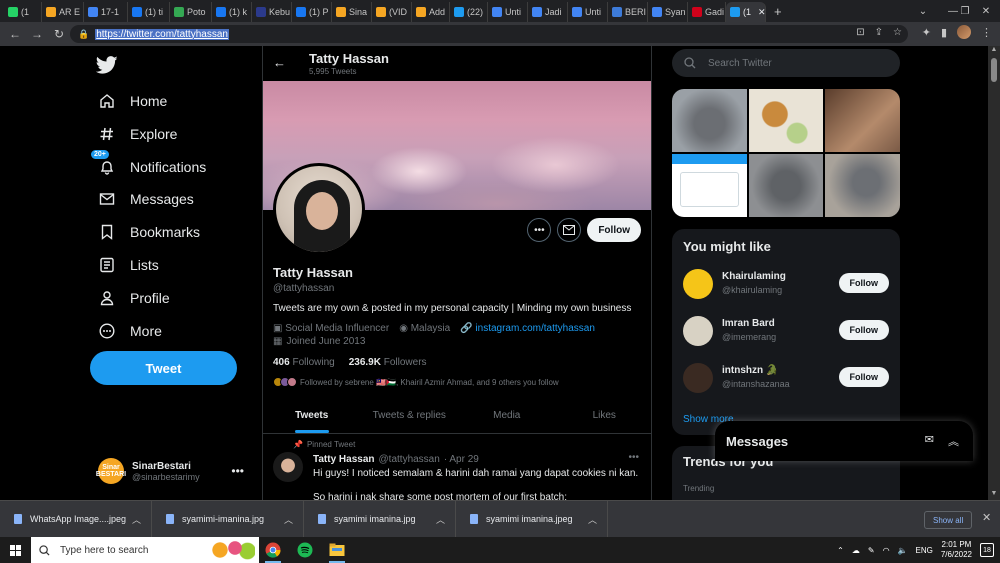 The width and height of the screenshot is (1000, 563). Describe the element at coordinates (604, 415) in the screenshot. I see `tab-likes: Likes` at that location.